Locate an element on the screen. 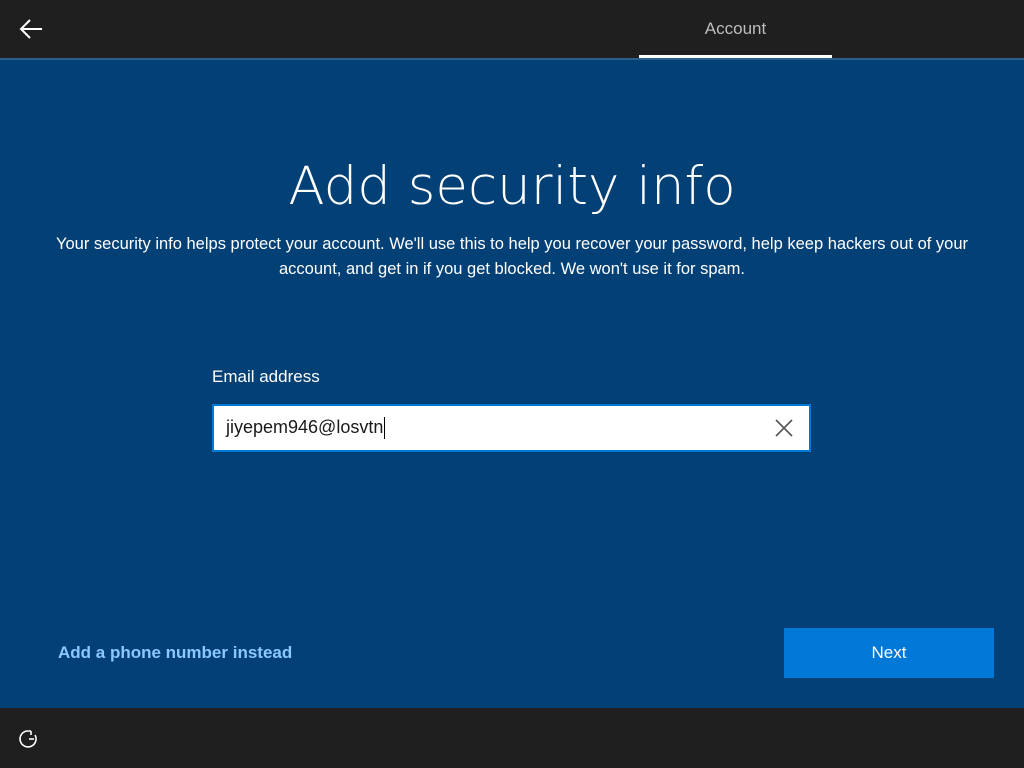 The width and height of the screenshot is (1024, 768). clear-button is located at coordinates (784, 428).